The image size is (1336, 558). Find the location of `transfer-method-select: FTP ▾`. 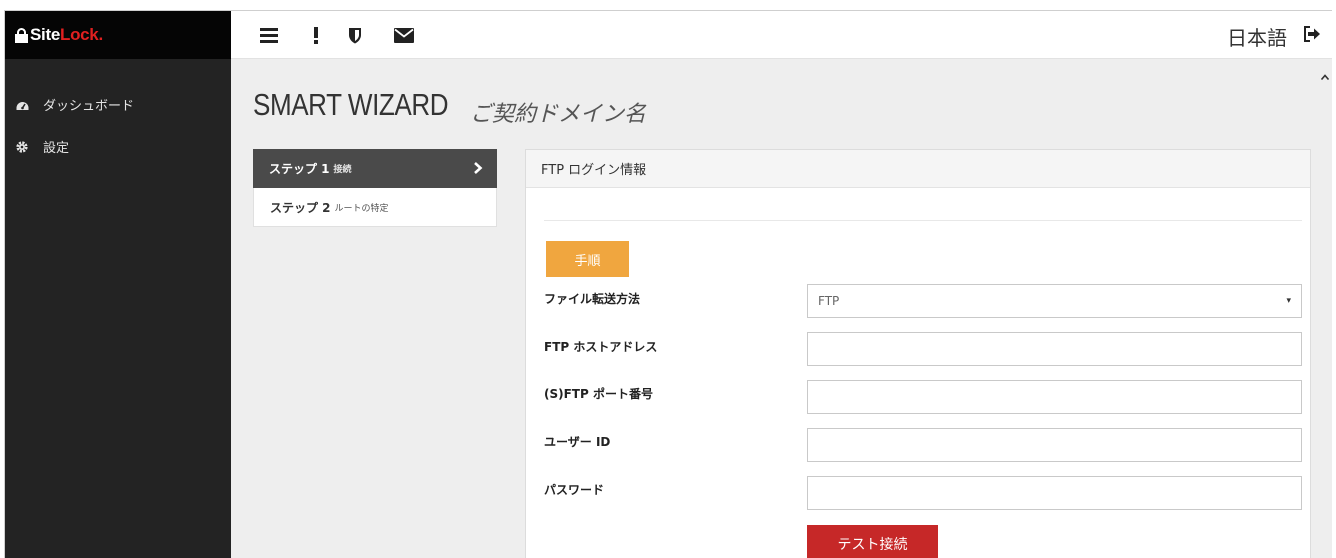

transfer-method-select: FTP ▾ is located at coordinates (1054, 301).